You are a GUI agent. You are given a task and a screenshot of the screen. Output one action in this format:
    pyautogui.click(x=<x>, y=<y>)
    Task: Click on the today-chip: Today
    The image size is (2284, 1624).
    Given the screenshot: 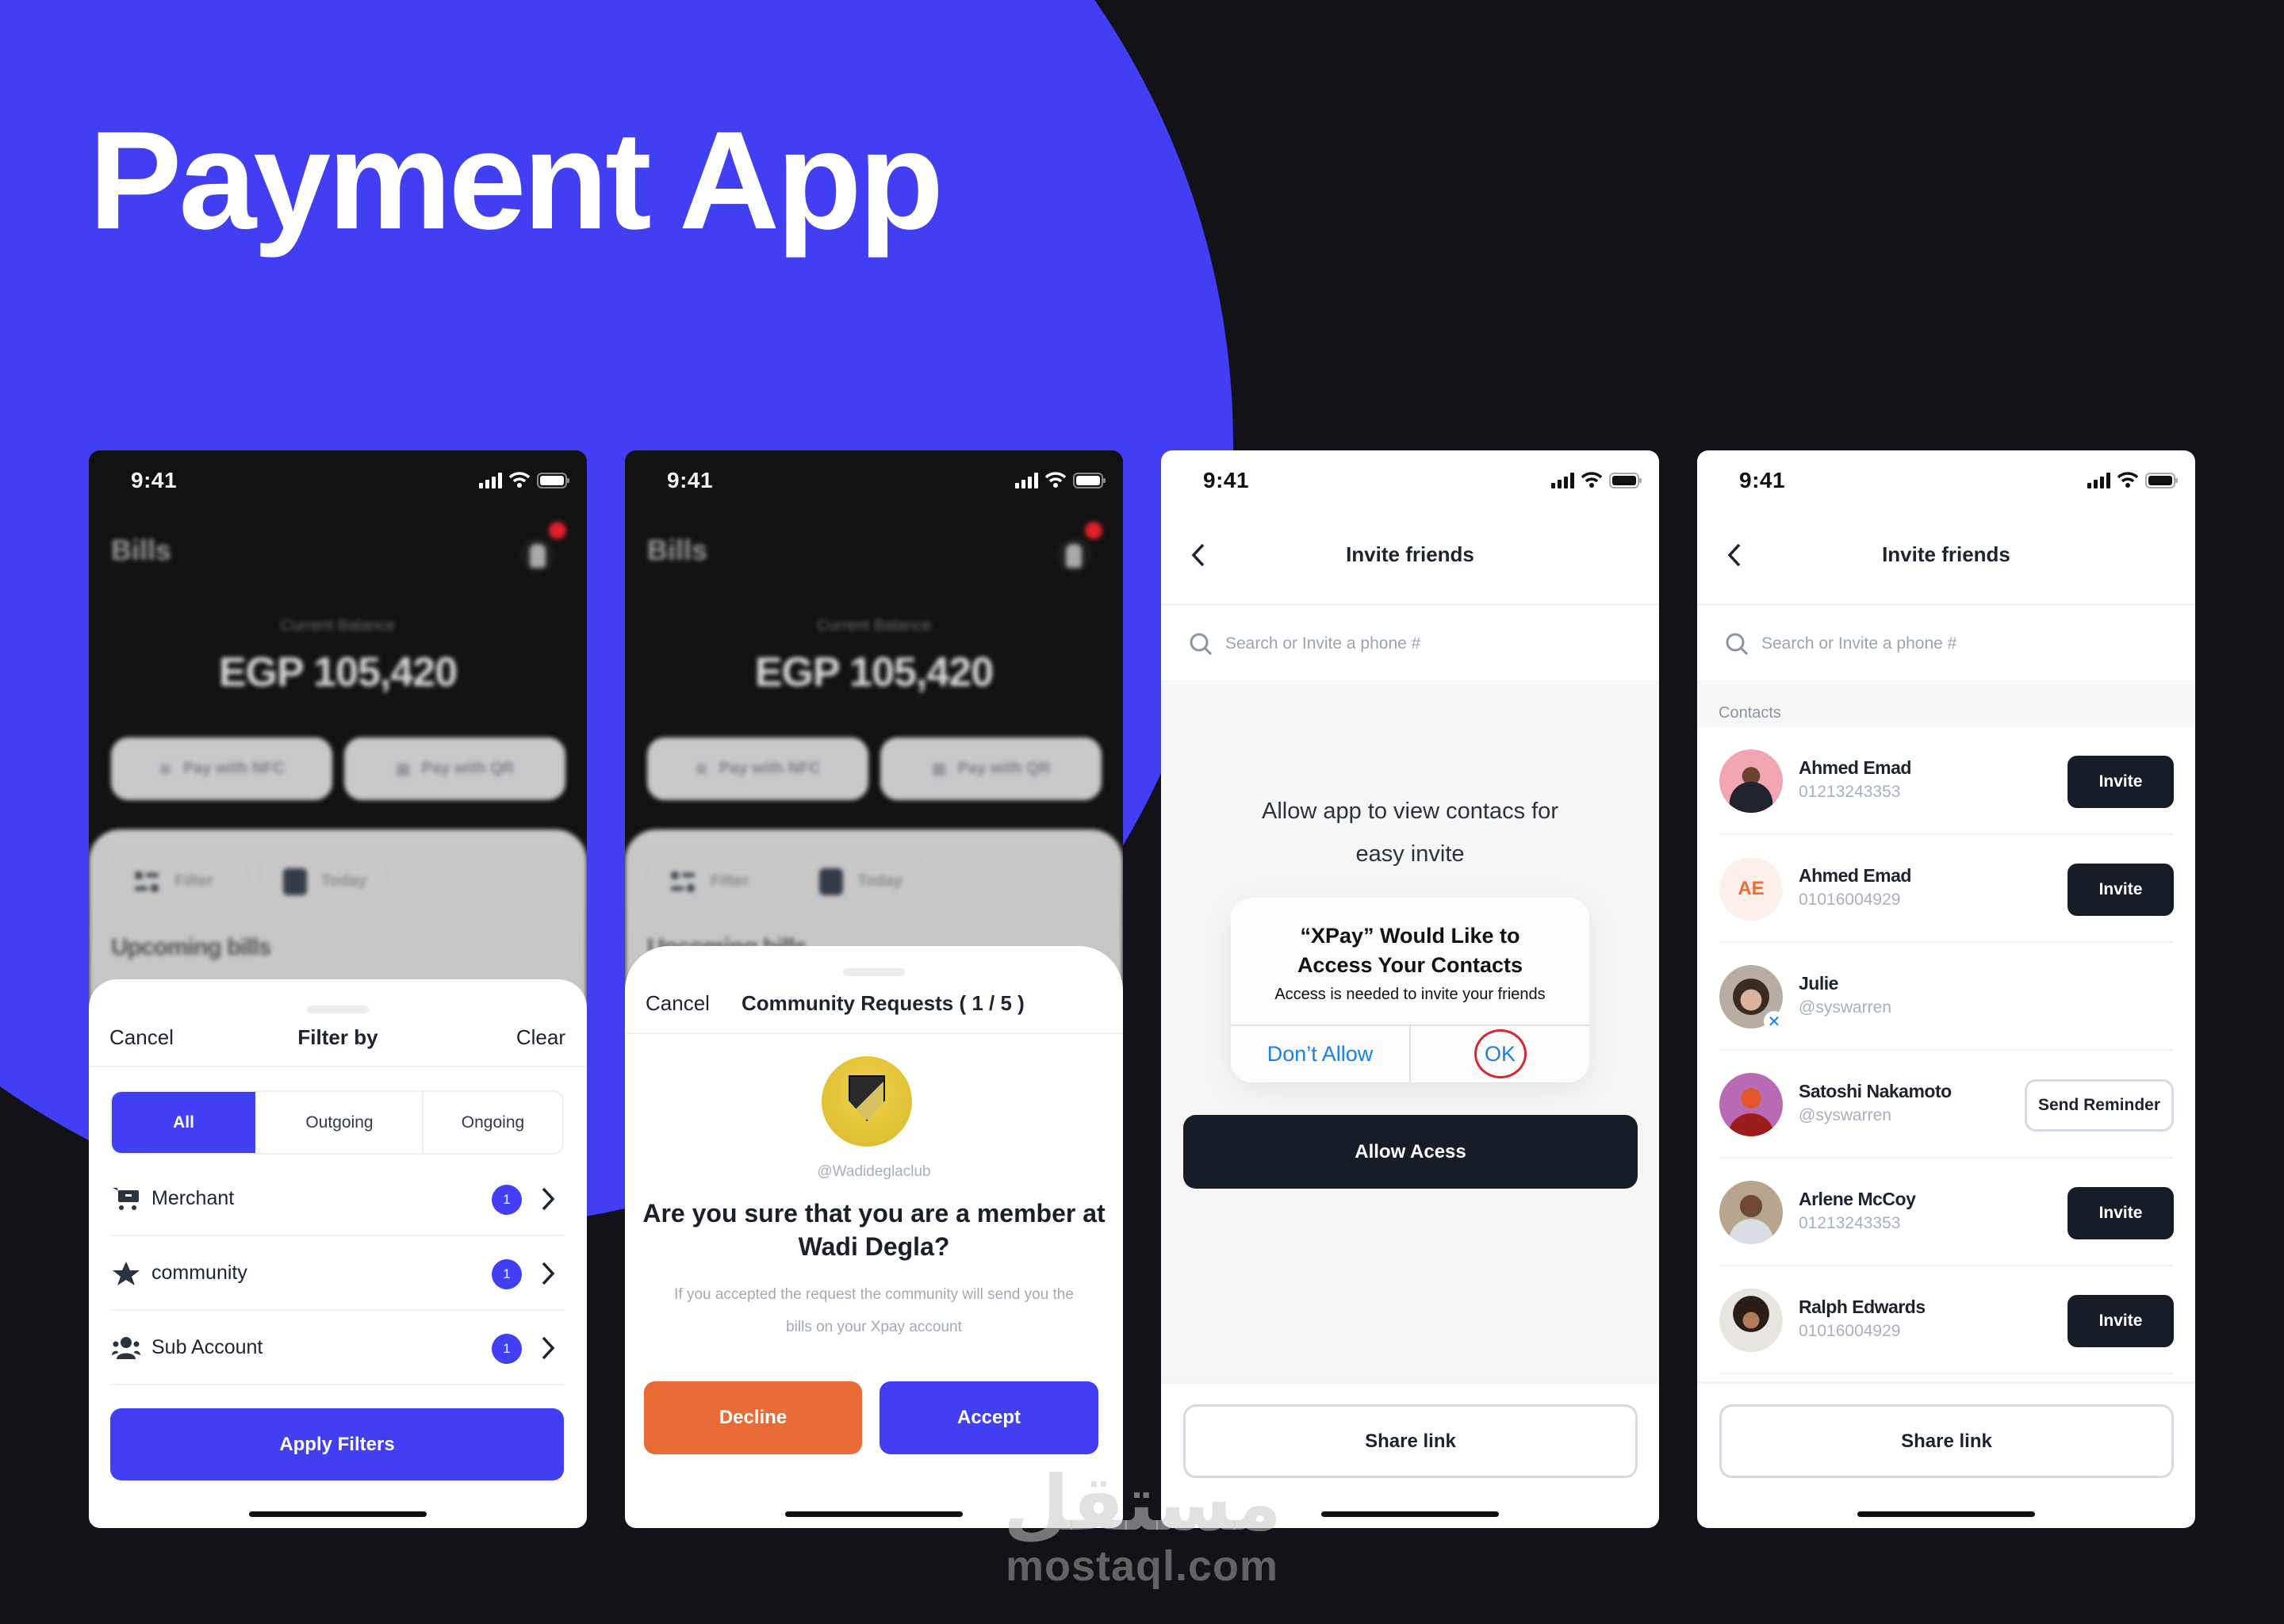 What is the action you would take?
    pyautogui.click(x=323, y=881)
    